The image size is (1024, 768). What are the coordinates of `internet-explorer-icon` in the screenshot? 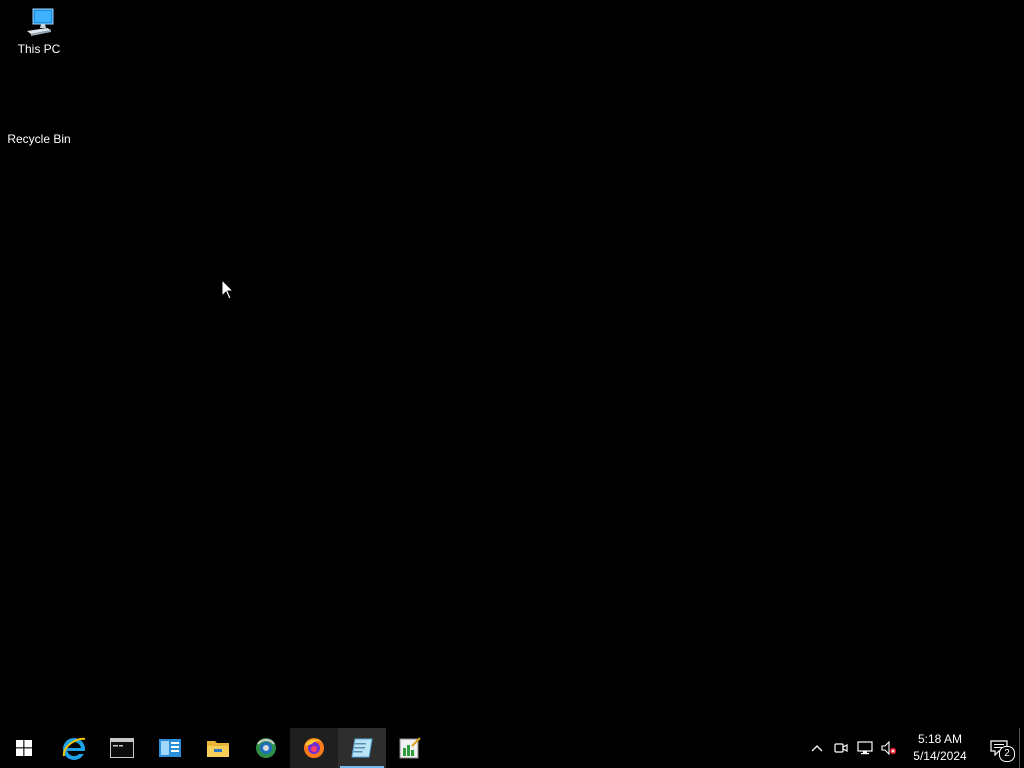 It's located at (74, 748).